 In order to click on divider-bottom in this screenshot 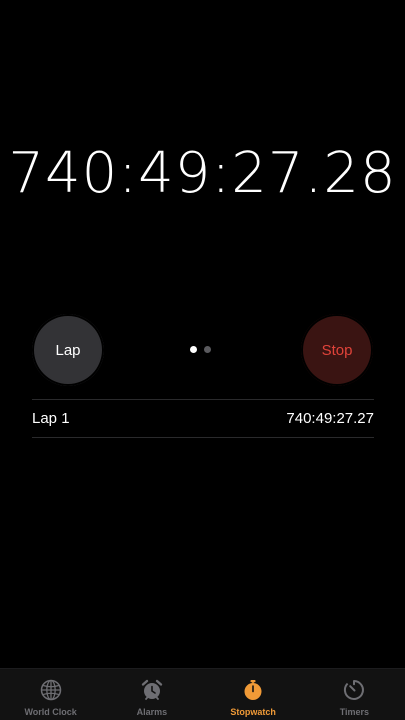, I will do `click(203, 437)`.